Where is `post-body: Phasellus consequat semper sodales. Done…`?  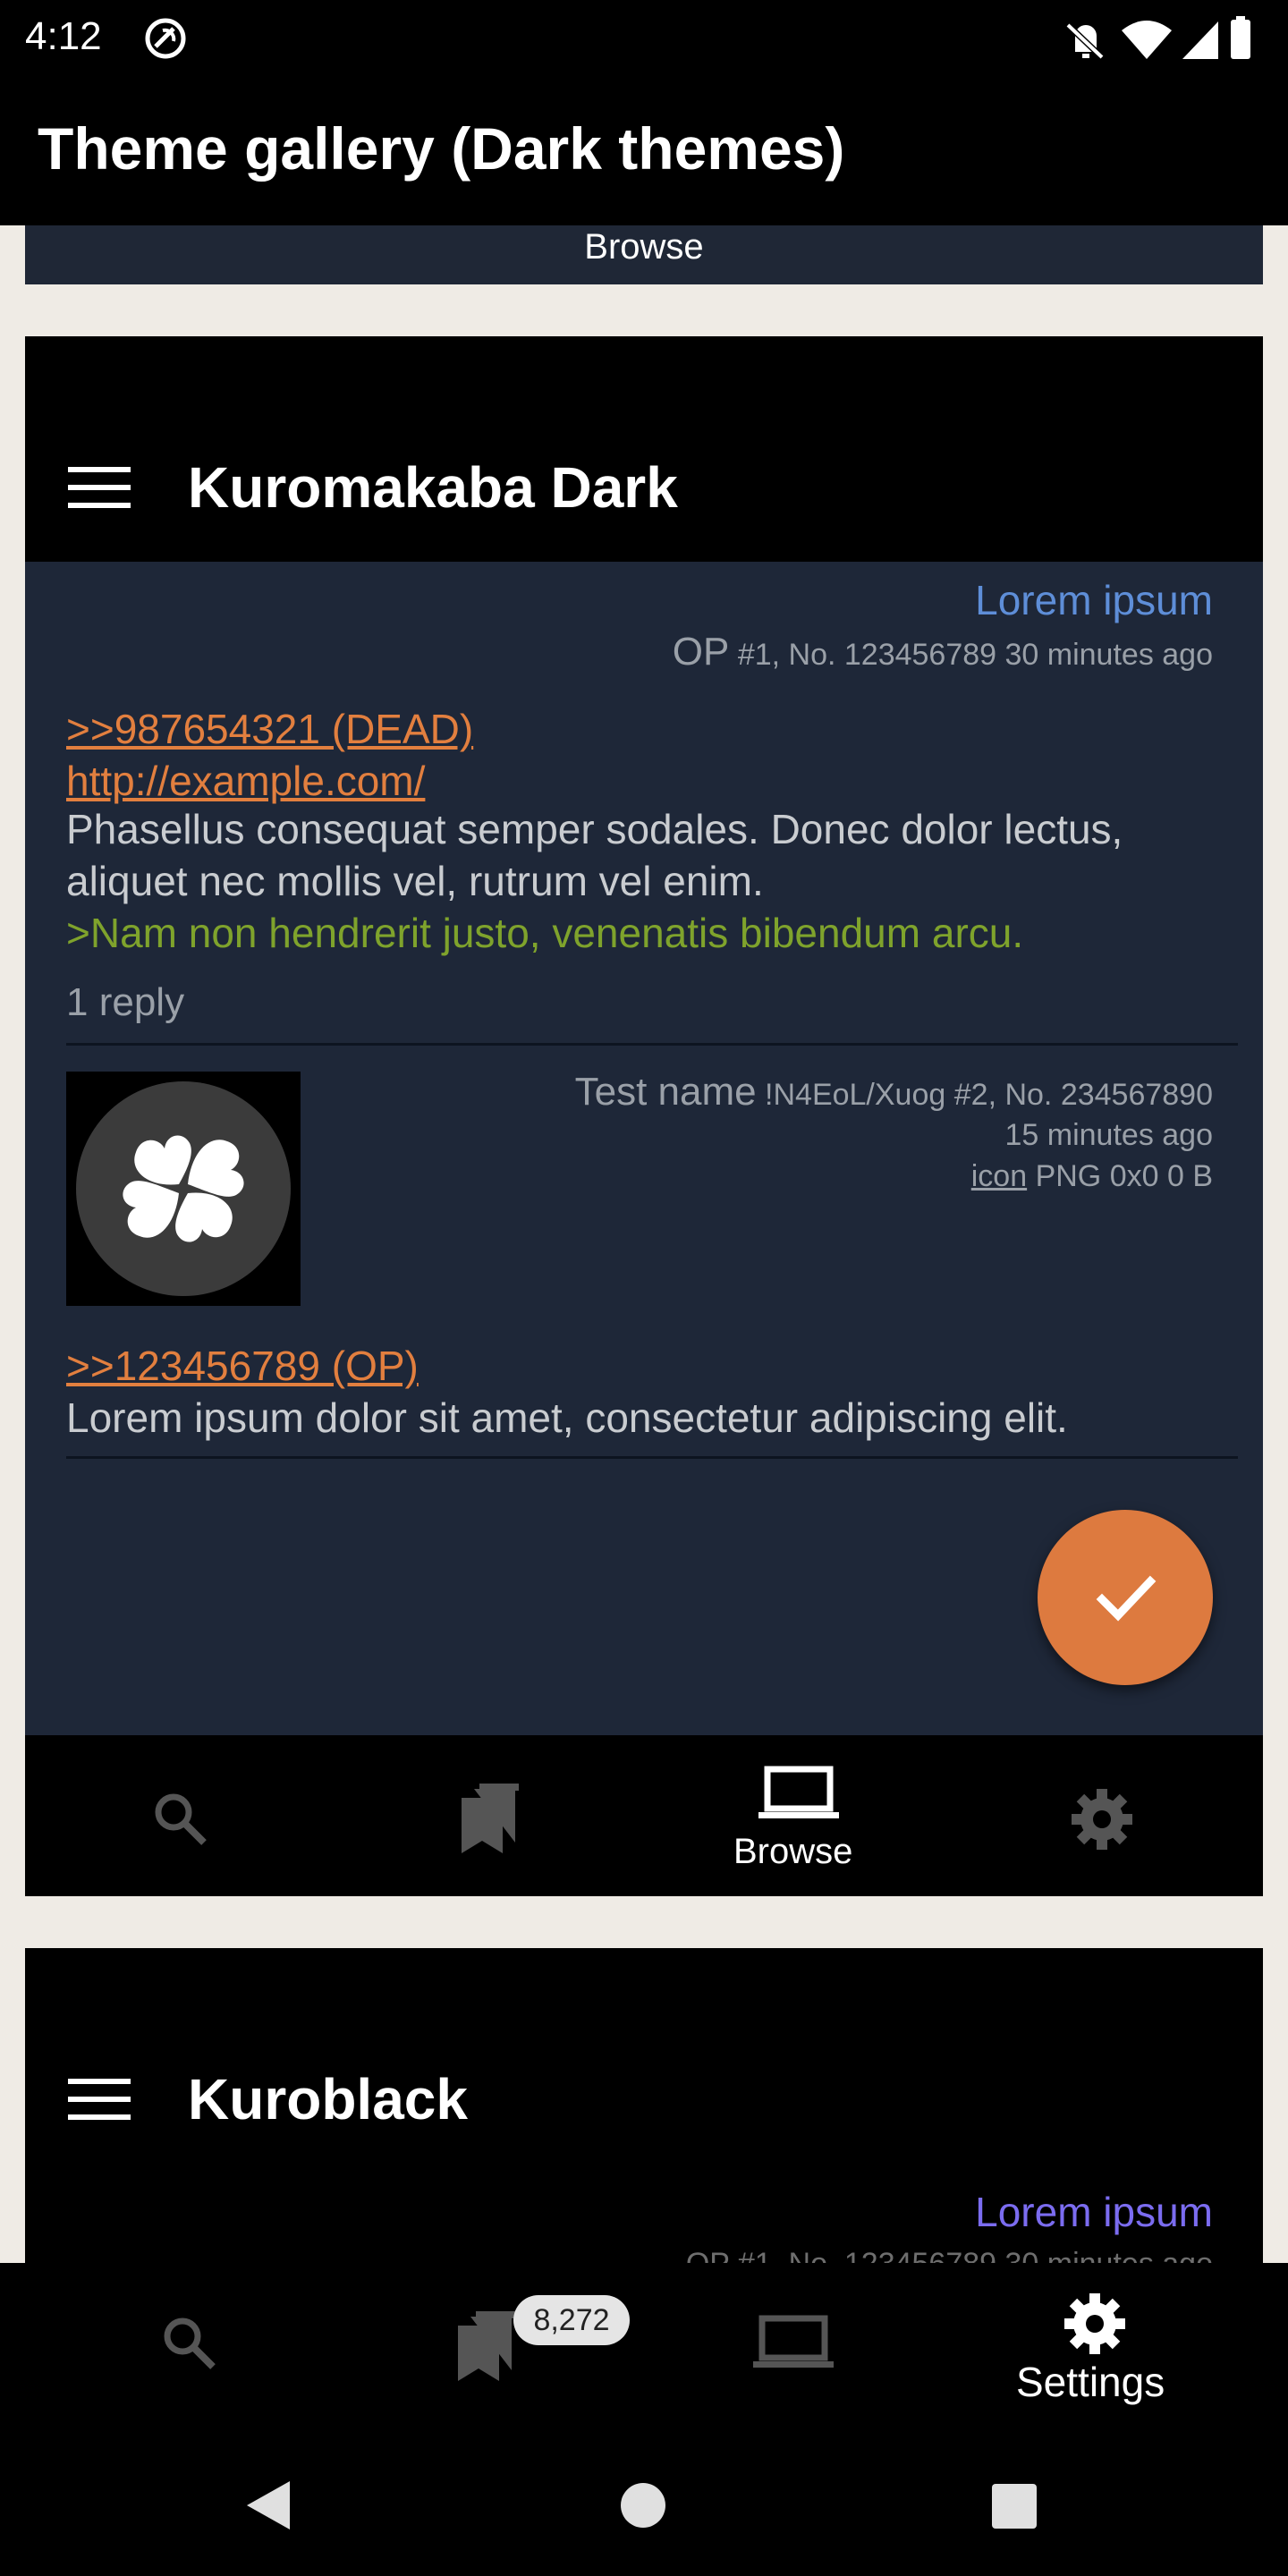
post-body: Phasellus consequat semper sodales. Done… is located at coordinates (594, 855).